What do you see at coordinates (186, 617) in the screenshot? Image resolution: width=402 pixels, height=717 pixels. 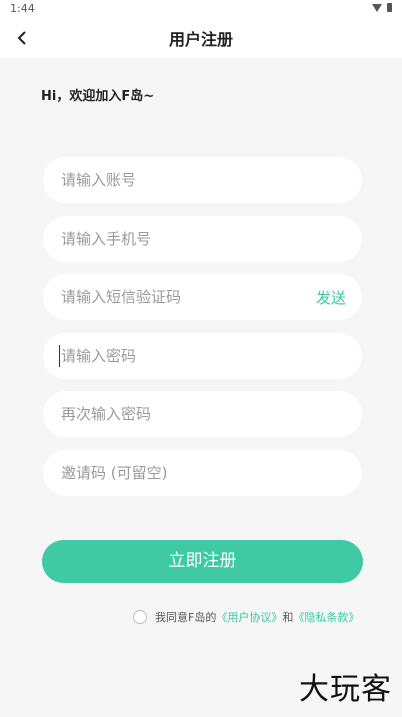 I see `agreement-prefix: 我同意F岛的` at bounding box center [186, 617].